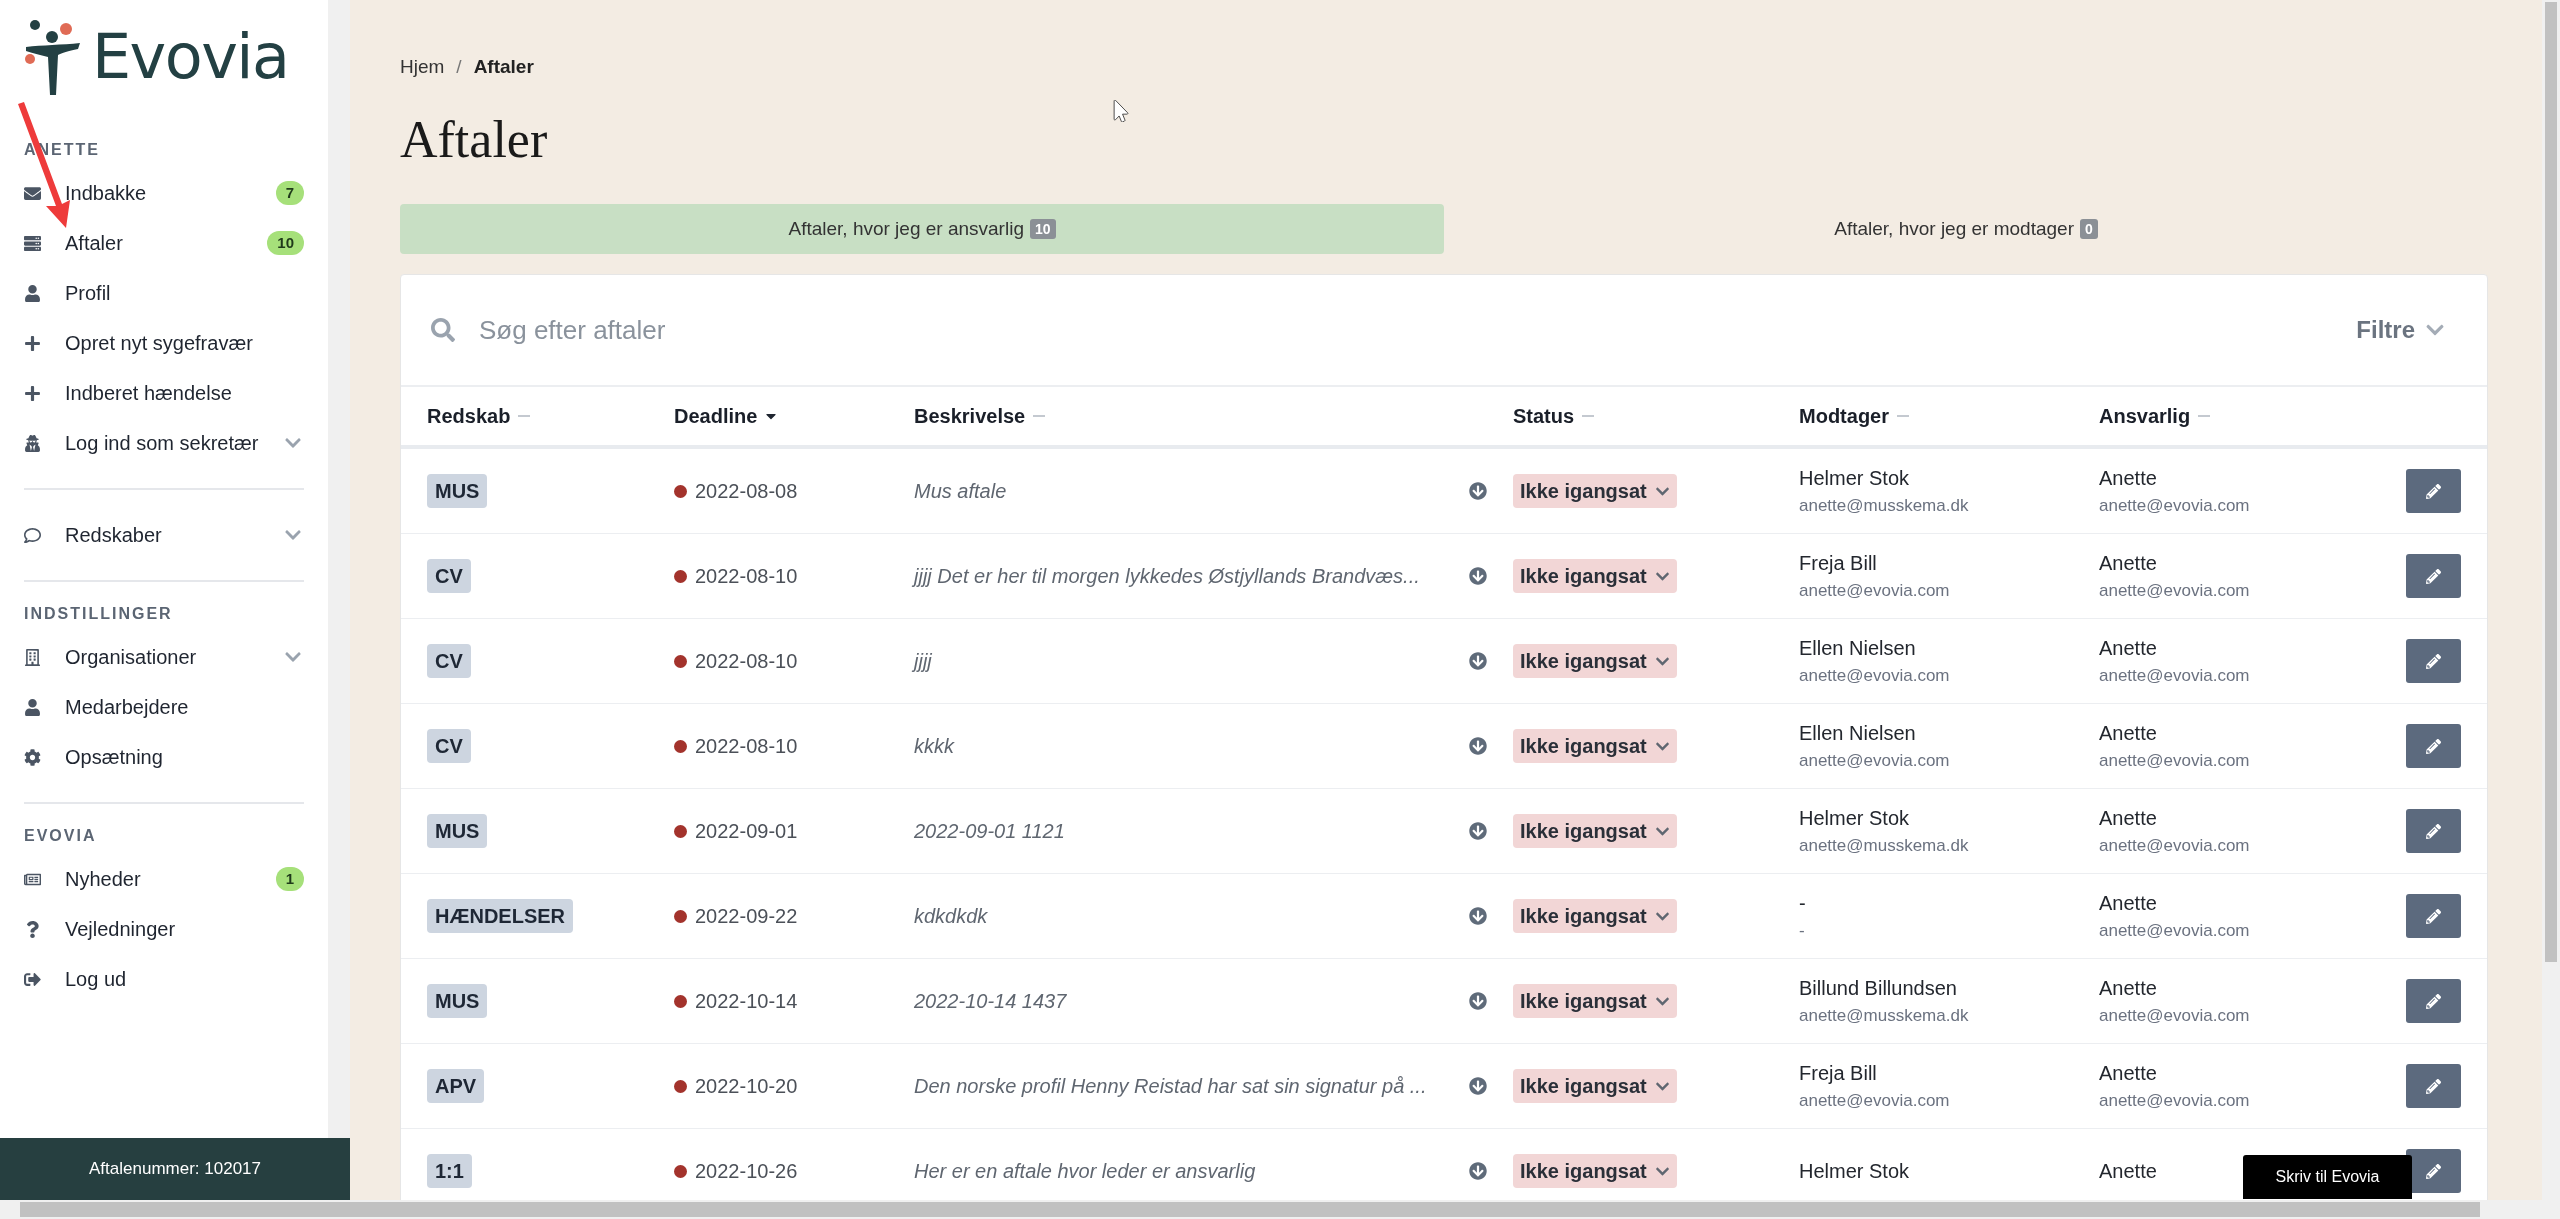 This screenshot has width=2560, height=1219. What do you see at coordinates (923, 661) in the screenshot?
I see `description-text: jjjj` at bounding box center [923, 661].